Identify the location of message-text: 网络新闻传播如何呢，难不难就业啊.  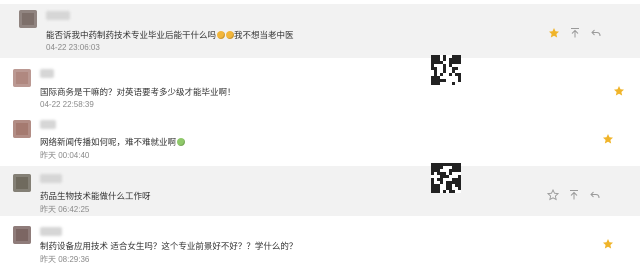
(112, 142).